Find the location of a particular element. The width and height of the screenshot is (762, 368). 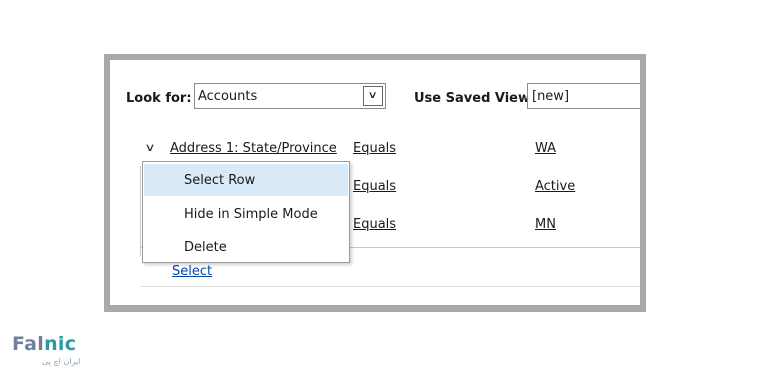

criteria-value-link: Active is located at coordinates (555, 186).